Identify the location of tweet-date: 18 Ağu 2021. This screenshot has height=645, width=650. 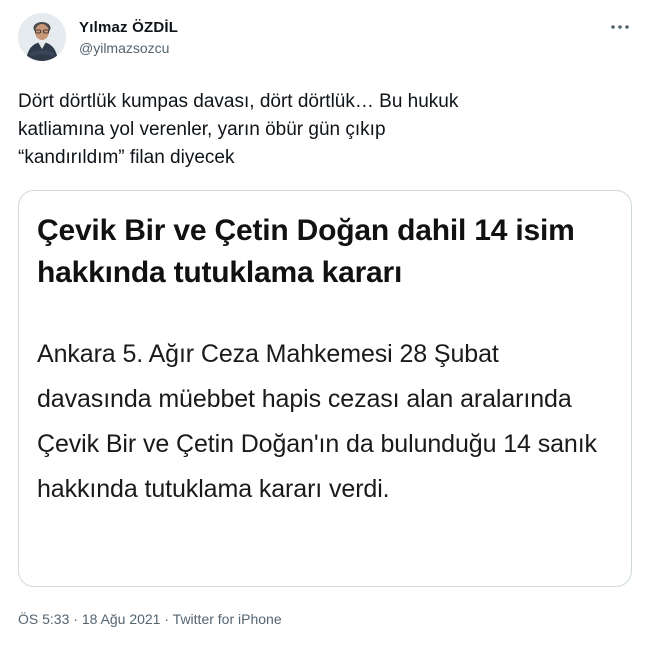
(121, 619).